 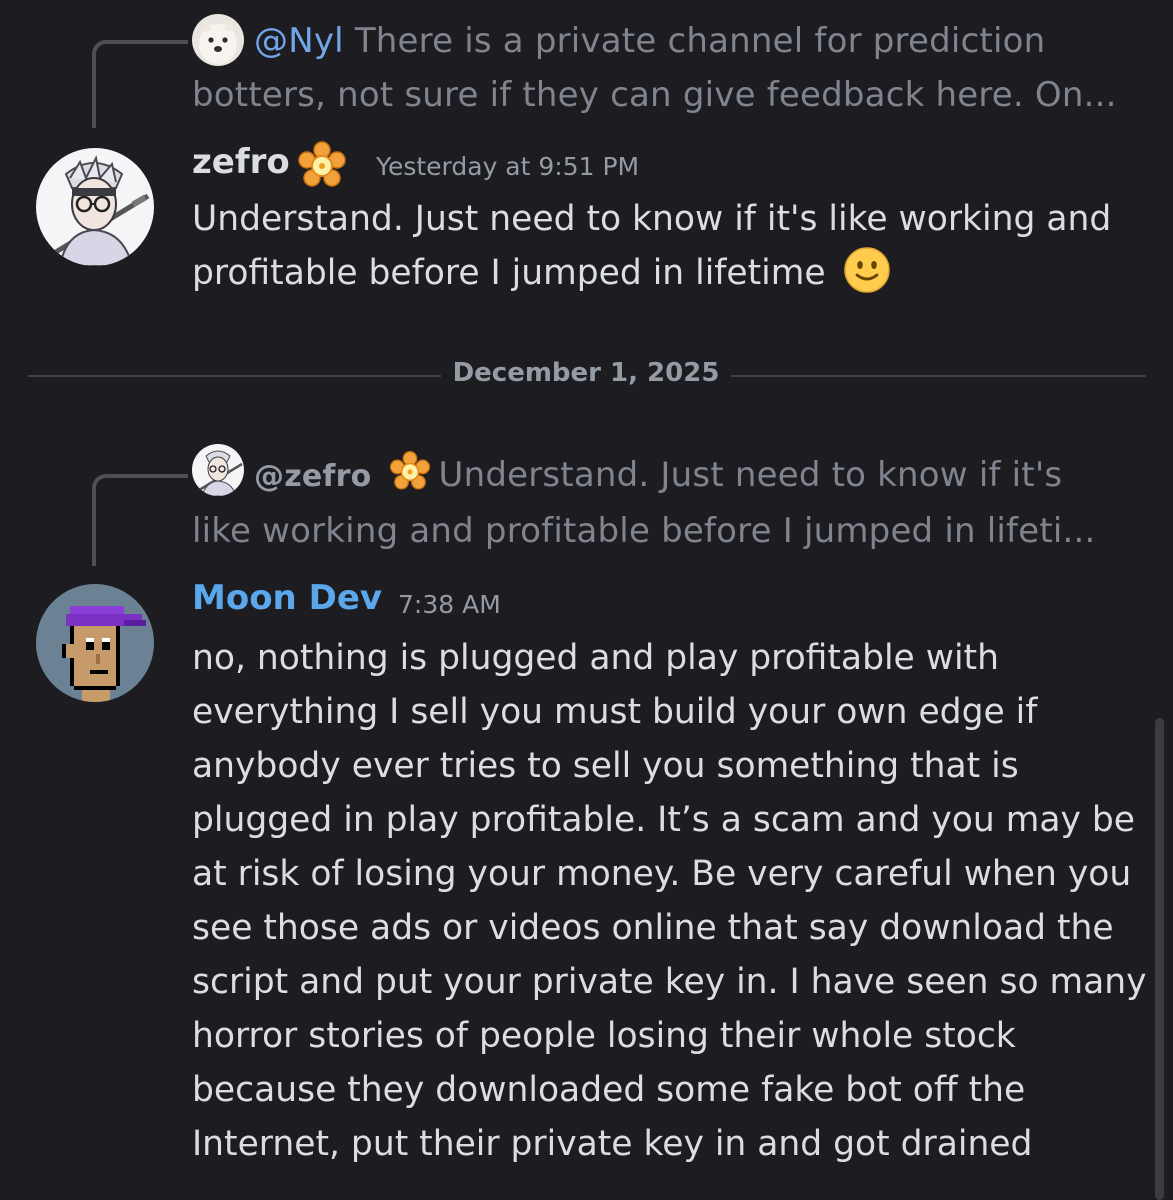 I want to click on scrollbar-thumb, so click(x=1159, y=959).